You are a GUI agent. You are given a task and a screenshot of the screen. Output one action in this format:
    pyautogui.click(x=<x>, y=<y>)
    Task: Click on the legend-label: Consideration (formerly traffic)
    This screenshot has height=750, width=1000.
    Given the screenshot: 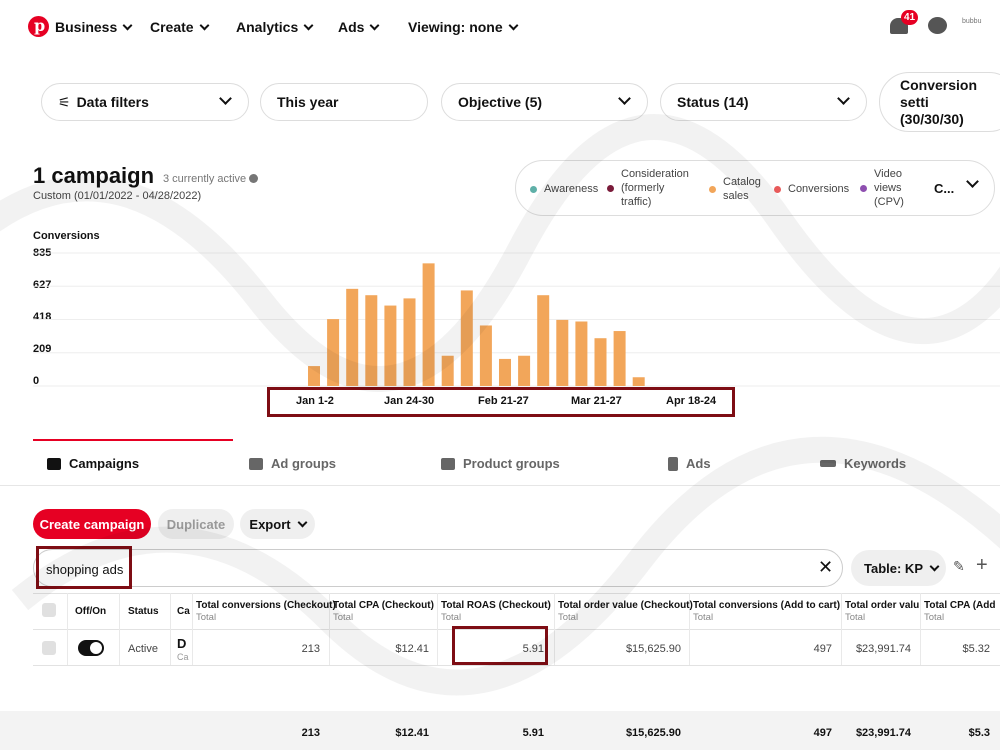 What is the action you would take?
    pyautogui.click(x=655, y=188)
    